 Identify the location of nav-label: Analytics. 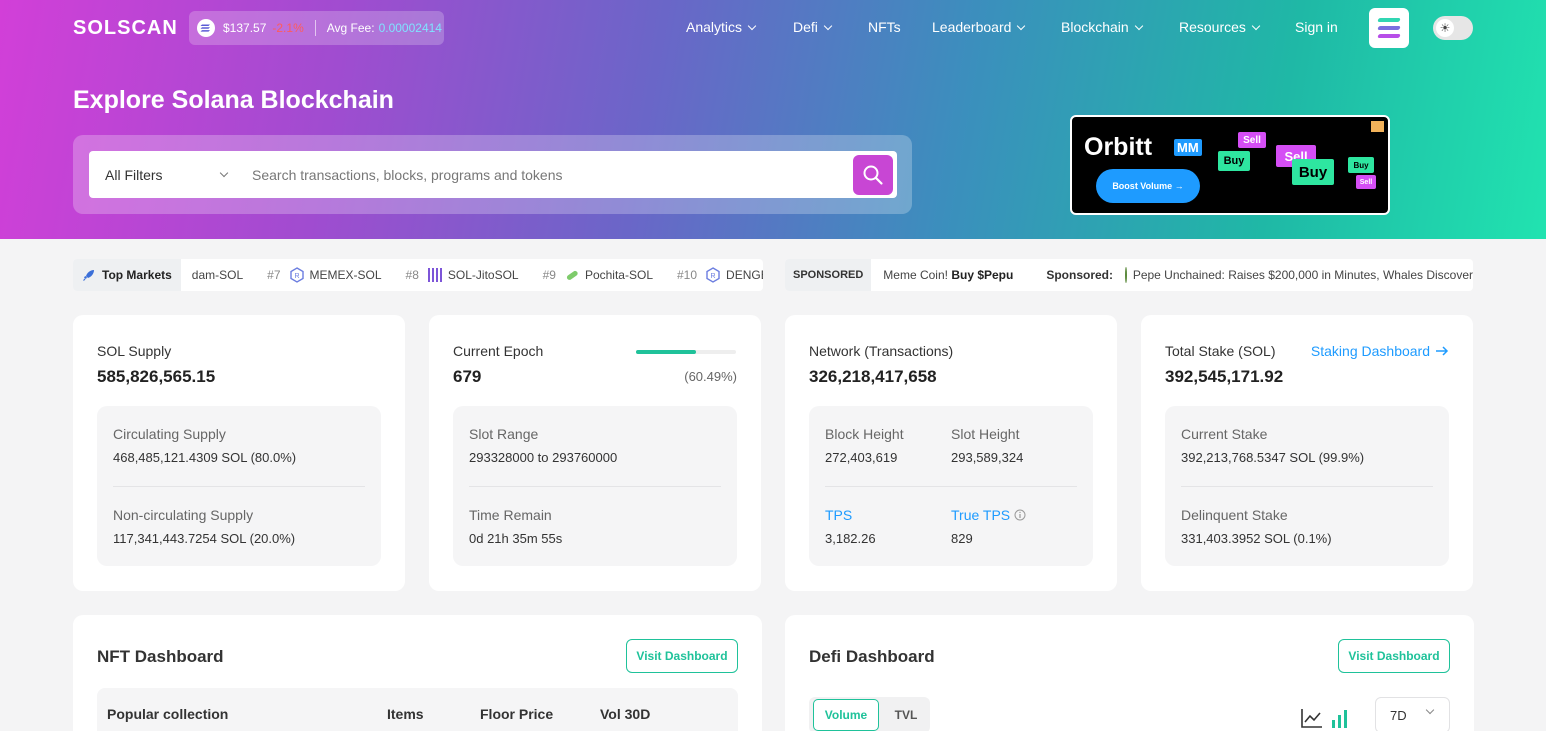
(714, 27).